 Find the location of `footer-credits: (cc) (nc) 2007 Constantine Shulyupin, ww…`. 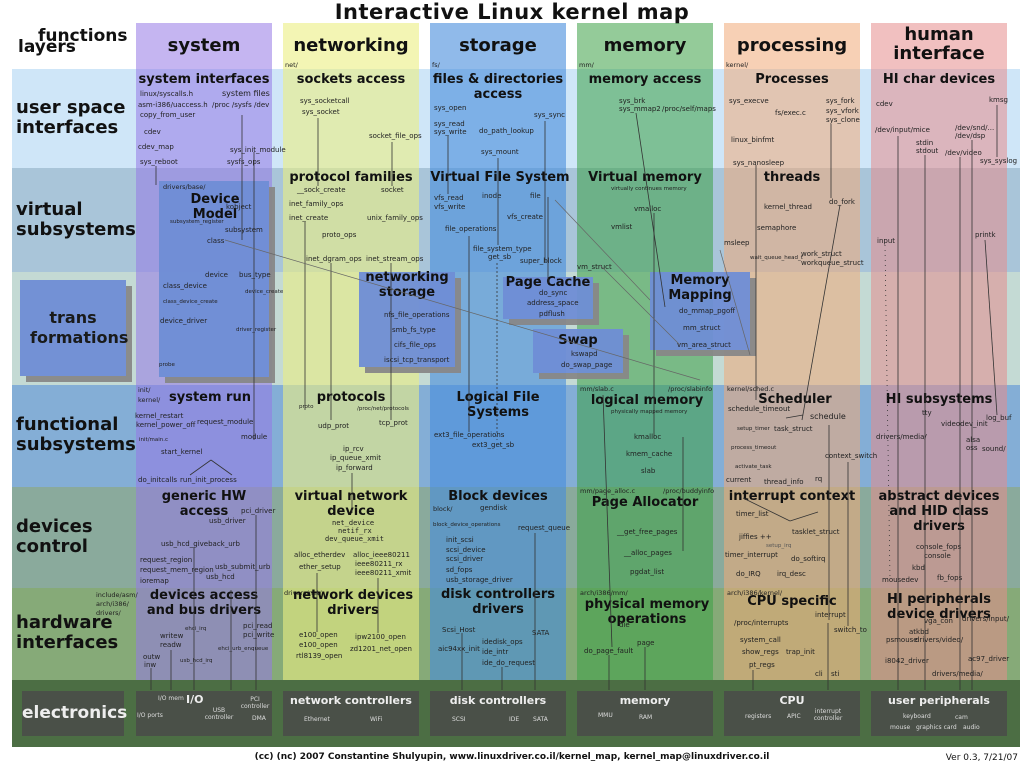

footer-credits: (cc) (nc) 2007 Constantine Shulyupin, ww… is located at coordinates (512, 757).